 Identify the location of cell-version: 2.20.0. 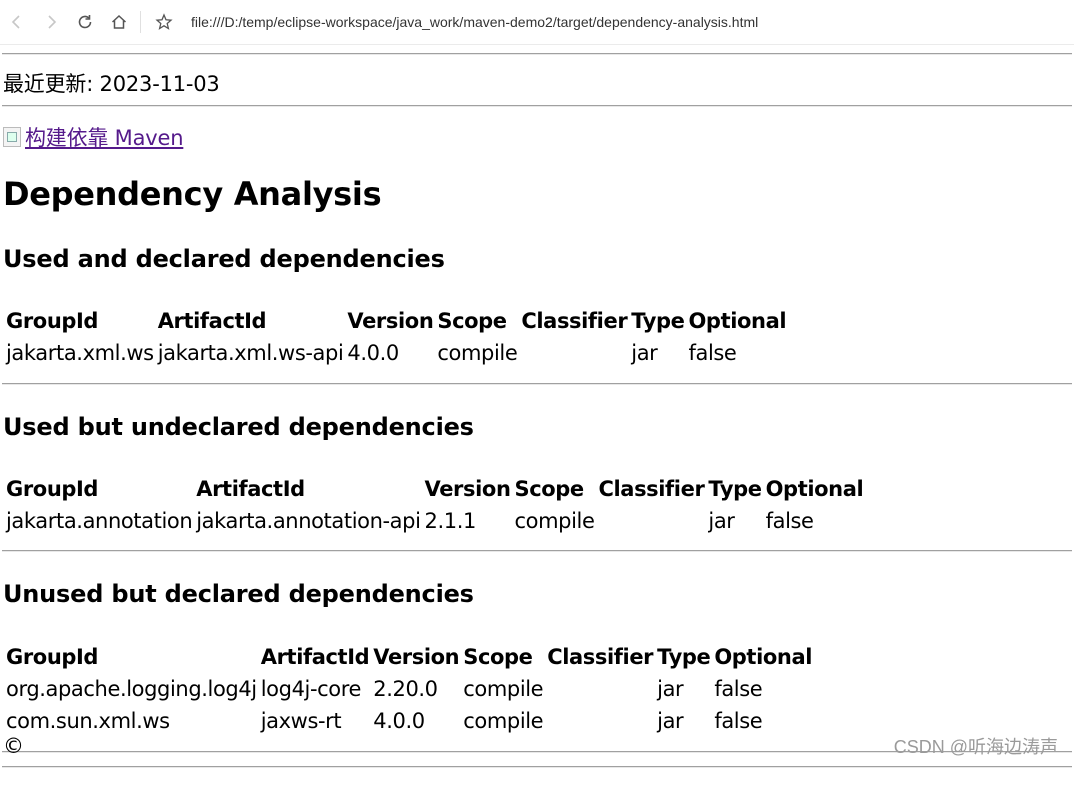
(405, 689).